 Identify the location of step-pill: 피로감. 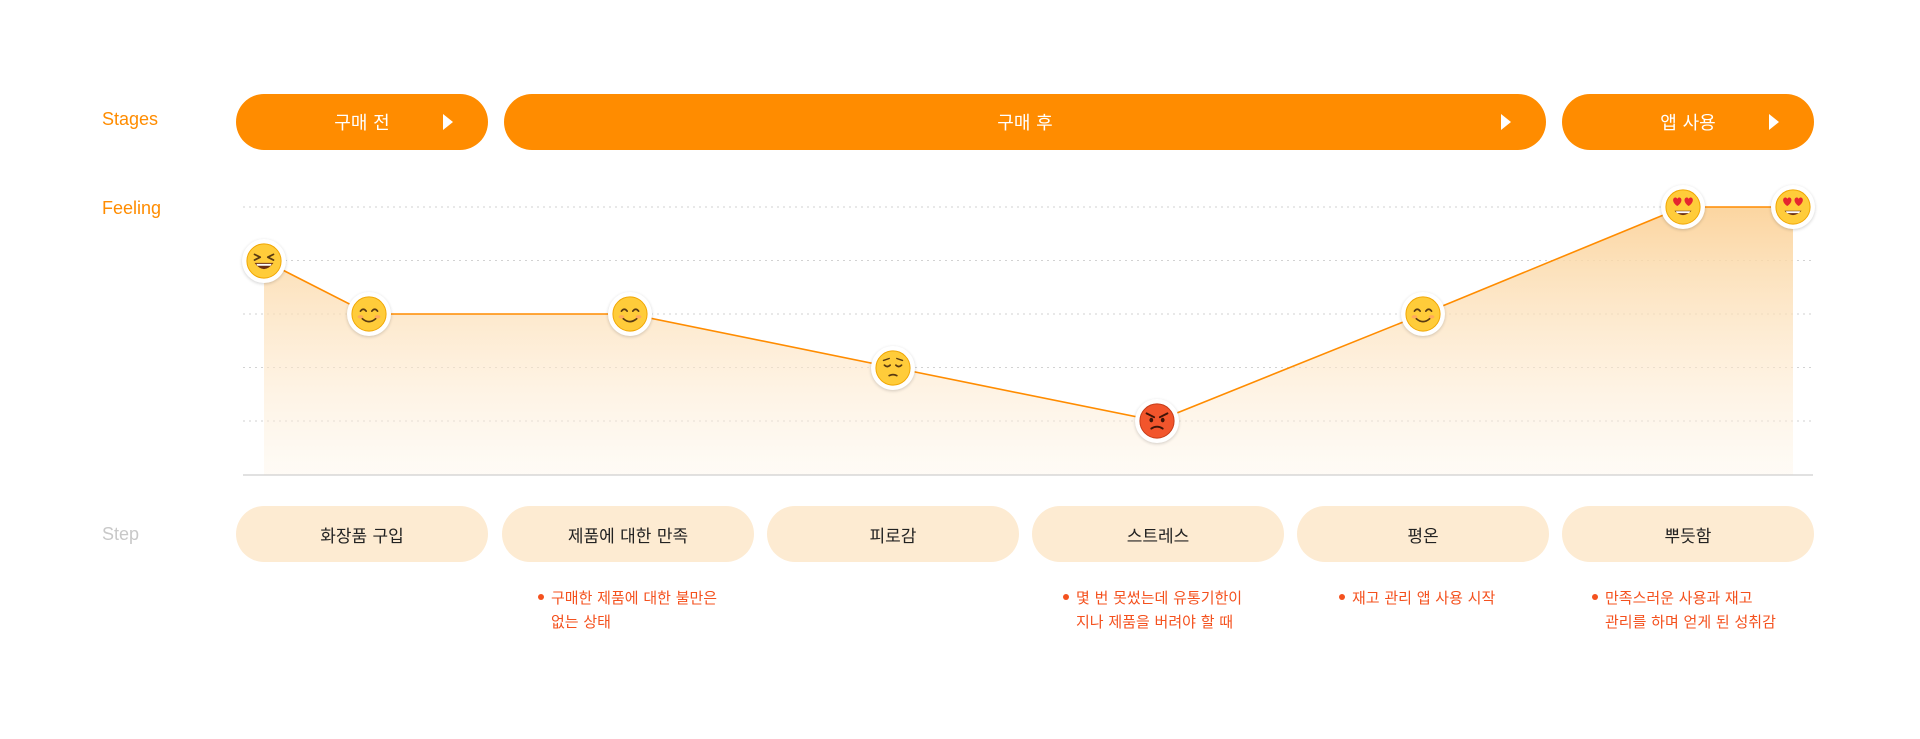
(893, 534).